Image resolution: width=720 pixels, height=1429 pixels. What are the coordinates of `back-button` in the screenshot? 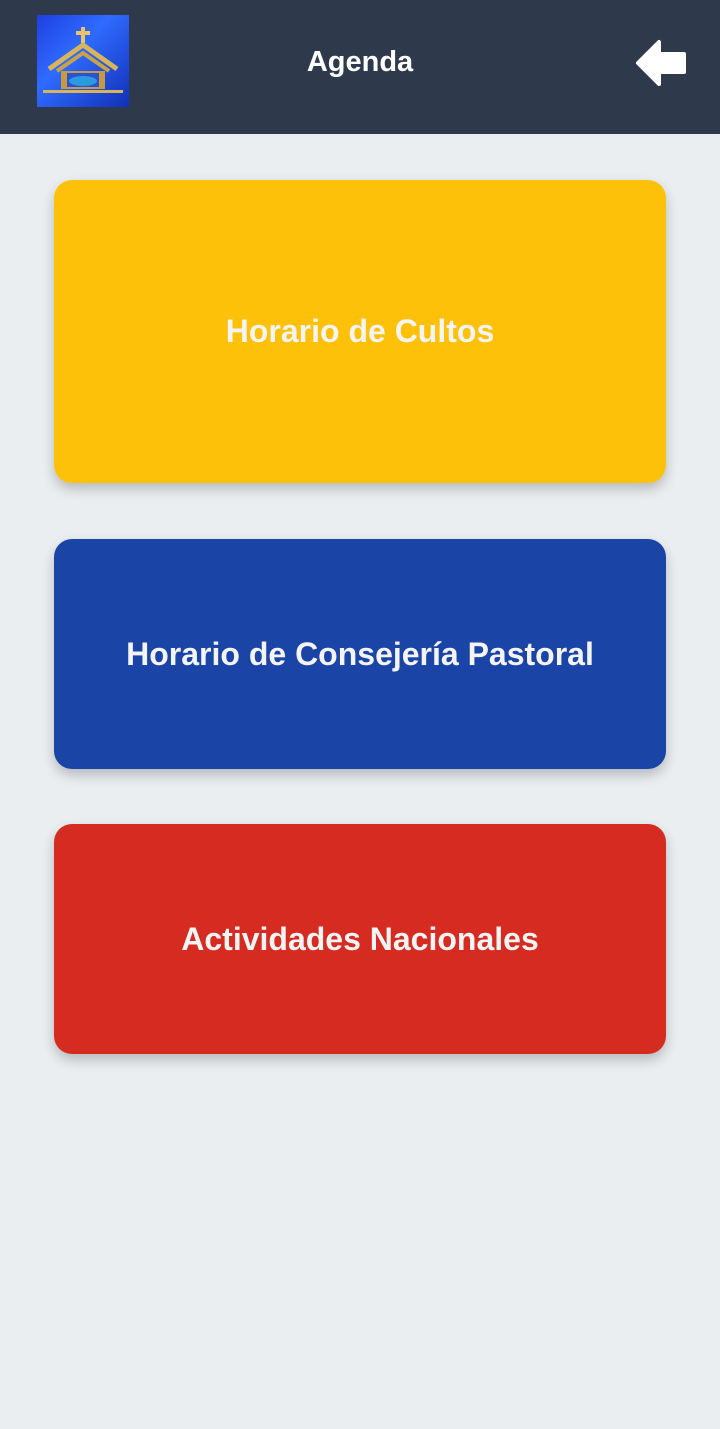 It's located at (661, 63).